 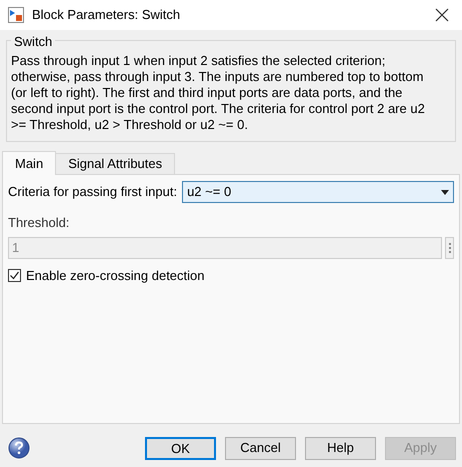 What do you see at coordinates (116, 163) in the screenshot?
I see `tab: Signal Attributes` at bounding box center [116, 163].